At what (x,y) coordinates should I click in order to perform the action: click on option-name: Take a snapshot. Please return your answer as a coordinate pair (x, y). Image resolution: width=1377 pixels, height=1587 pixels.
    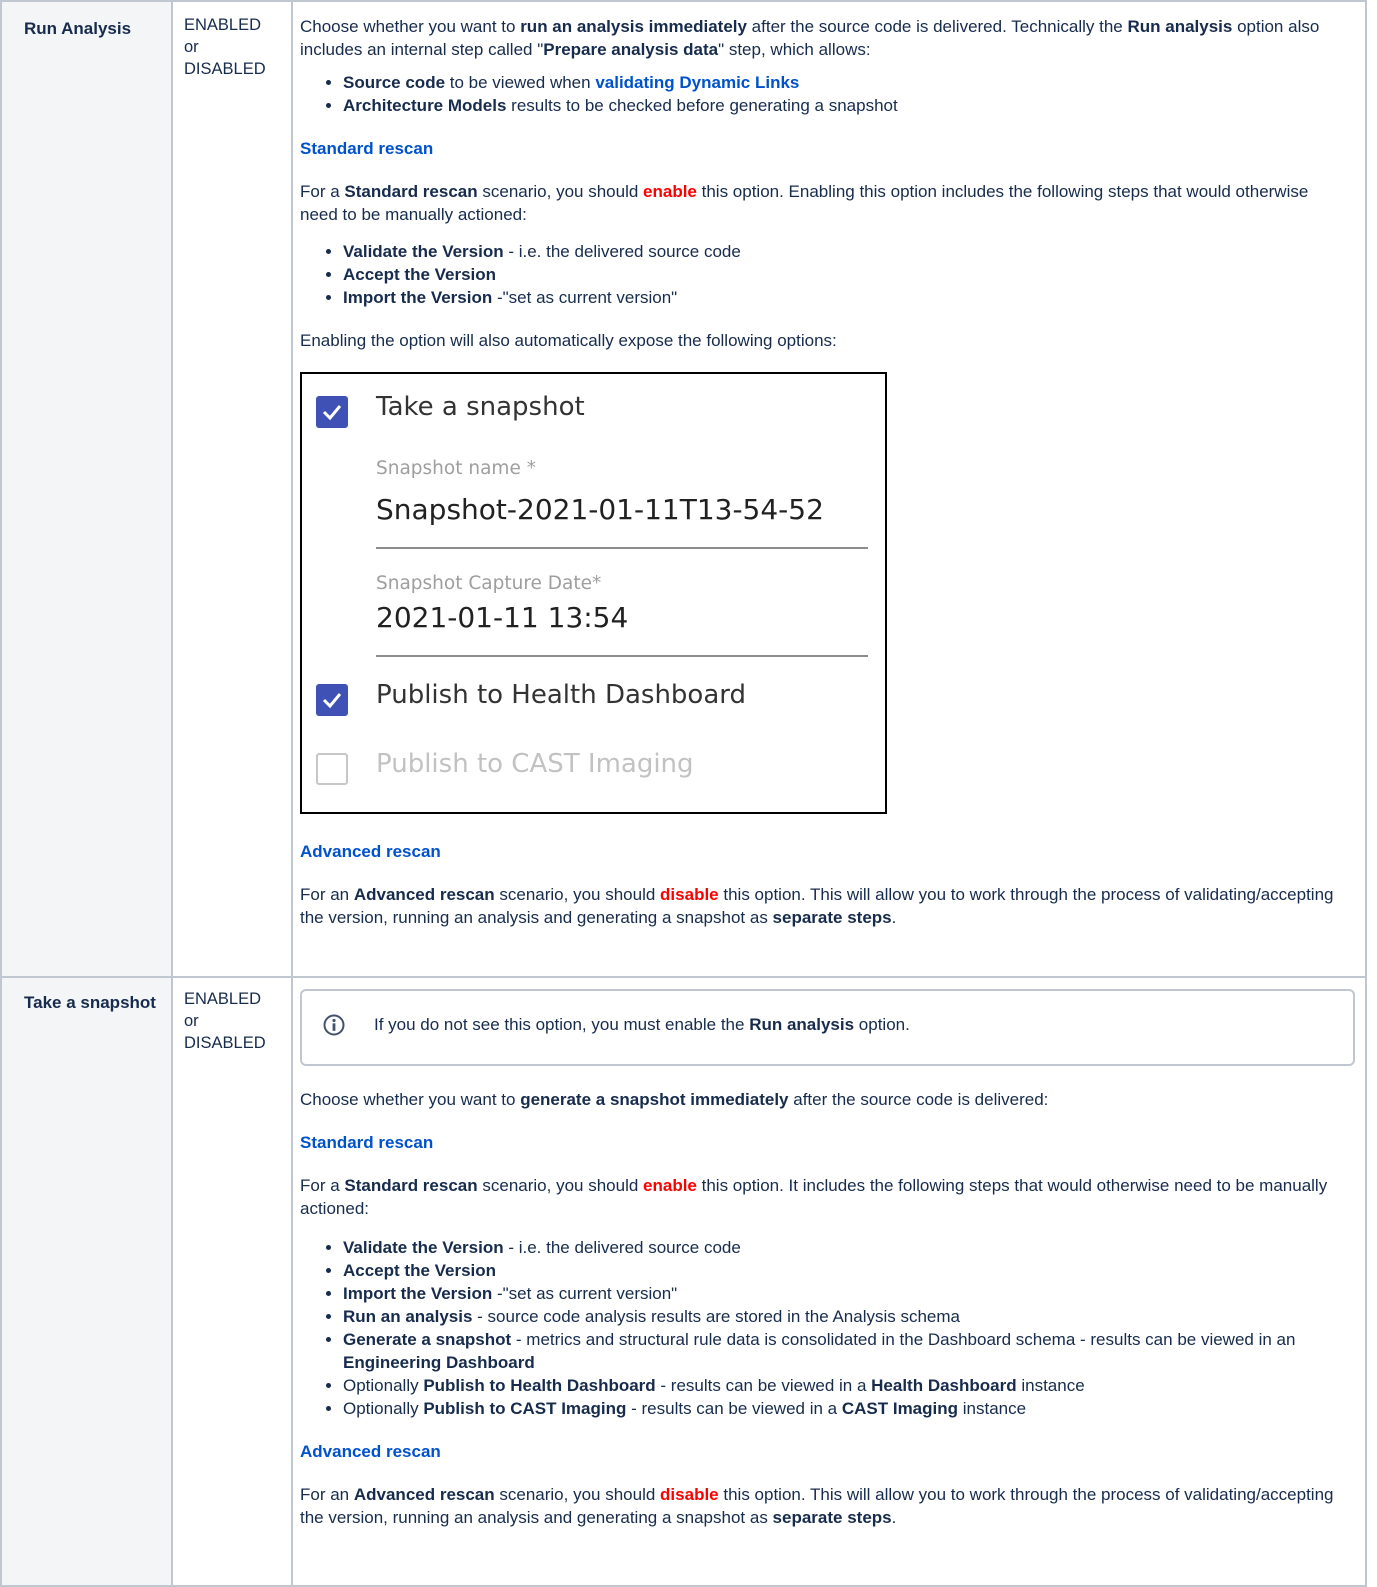
    Looking at the image, I should click on (90, 1002).